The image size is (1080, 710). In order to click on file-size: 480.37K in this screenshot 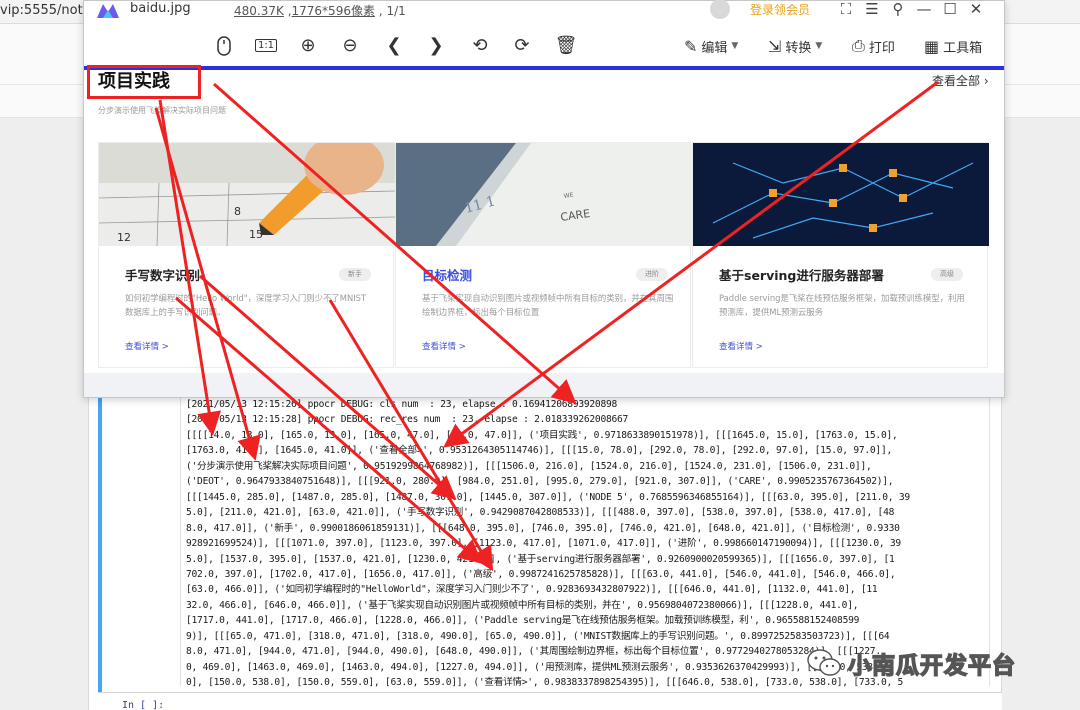, I will do `click(259, 11)`.